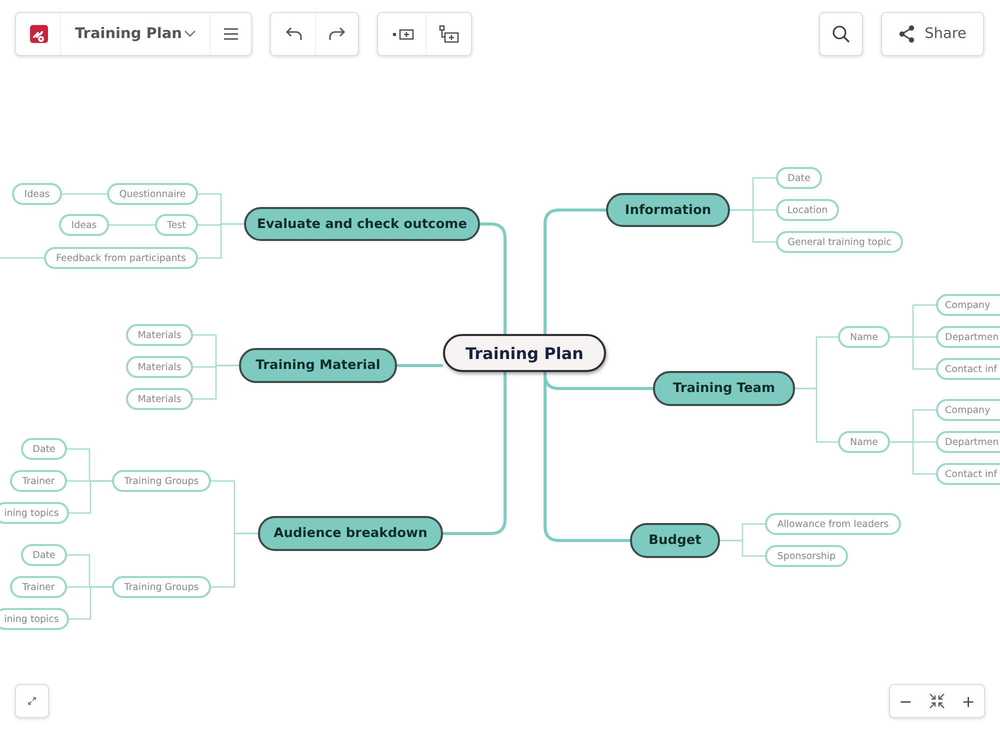 The image size is (1000, 730). What do you see at coordinates (337, 34) in the screenshot?
I see `redo-icon` at bounding box center [337, 34].